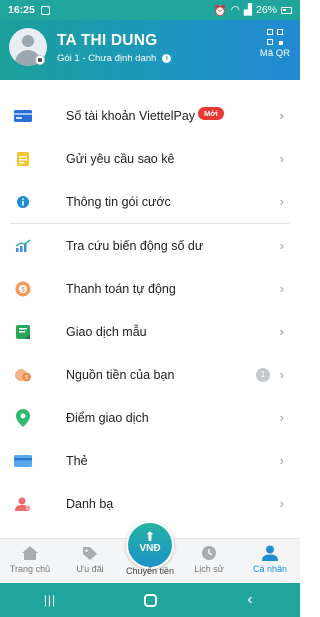 The height and width of the screenshot is (617, 320). What do you see at coordinates (150, 460) in the screenshot?
I see `menu-item-card: Thẻ ›` at bounding box center [150, 460].